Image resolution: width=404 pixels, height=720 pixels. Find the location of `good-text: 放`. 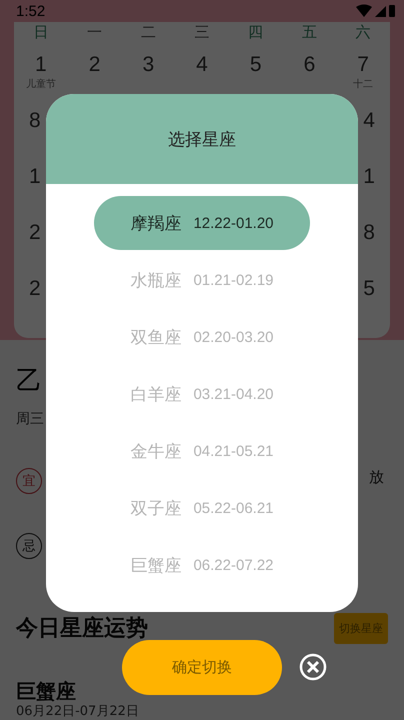

good-text: 放 is located at coordinates (376, 477).